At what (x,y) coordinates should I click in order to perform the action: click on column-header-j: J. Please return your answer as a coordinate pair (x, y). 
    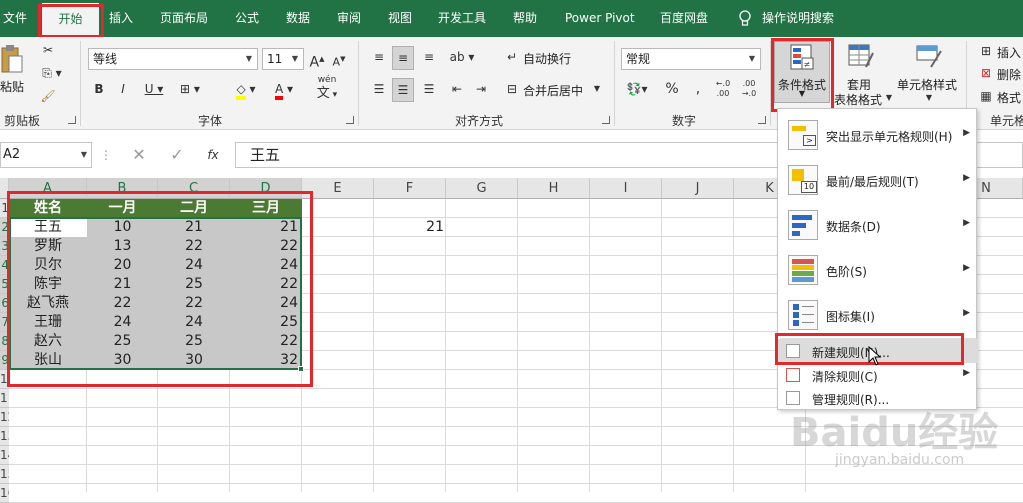
    Looking at the image, I should click on (698, 188).